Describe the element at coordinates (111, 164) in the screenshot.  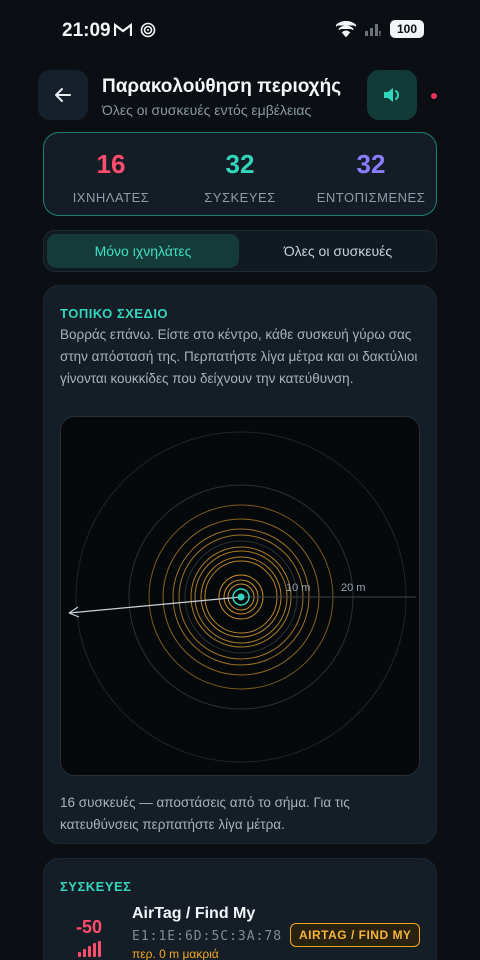
I see `stat-trackers-value: 16` at that location.